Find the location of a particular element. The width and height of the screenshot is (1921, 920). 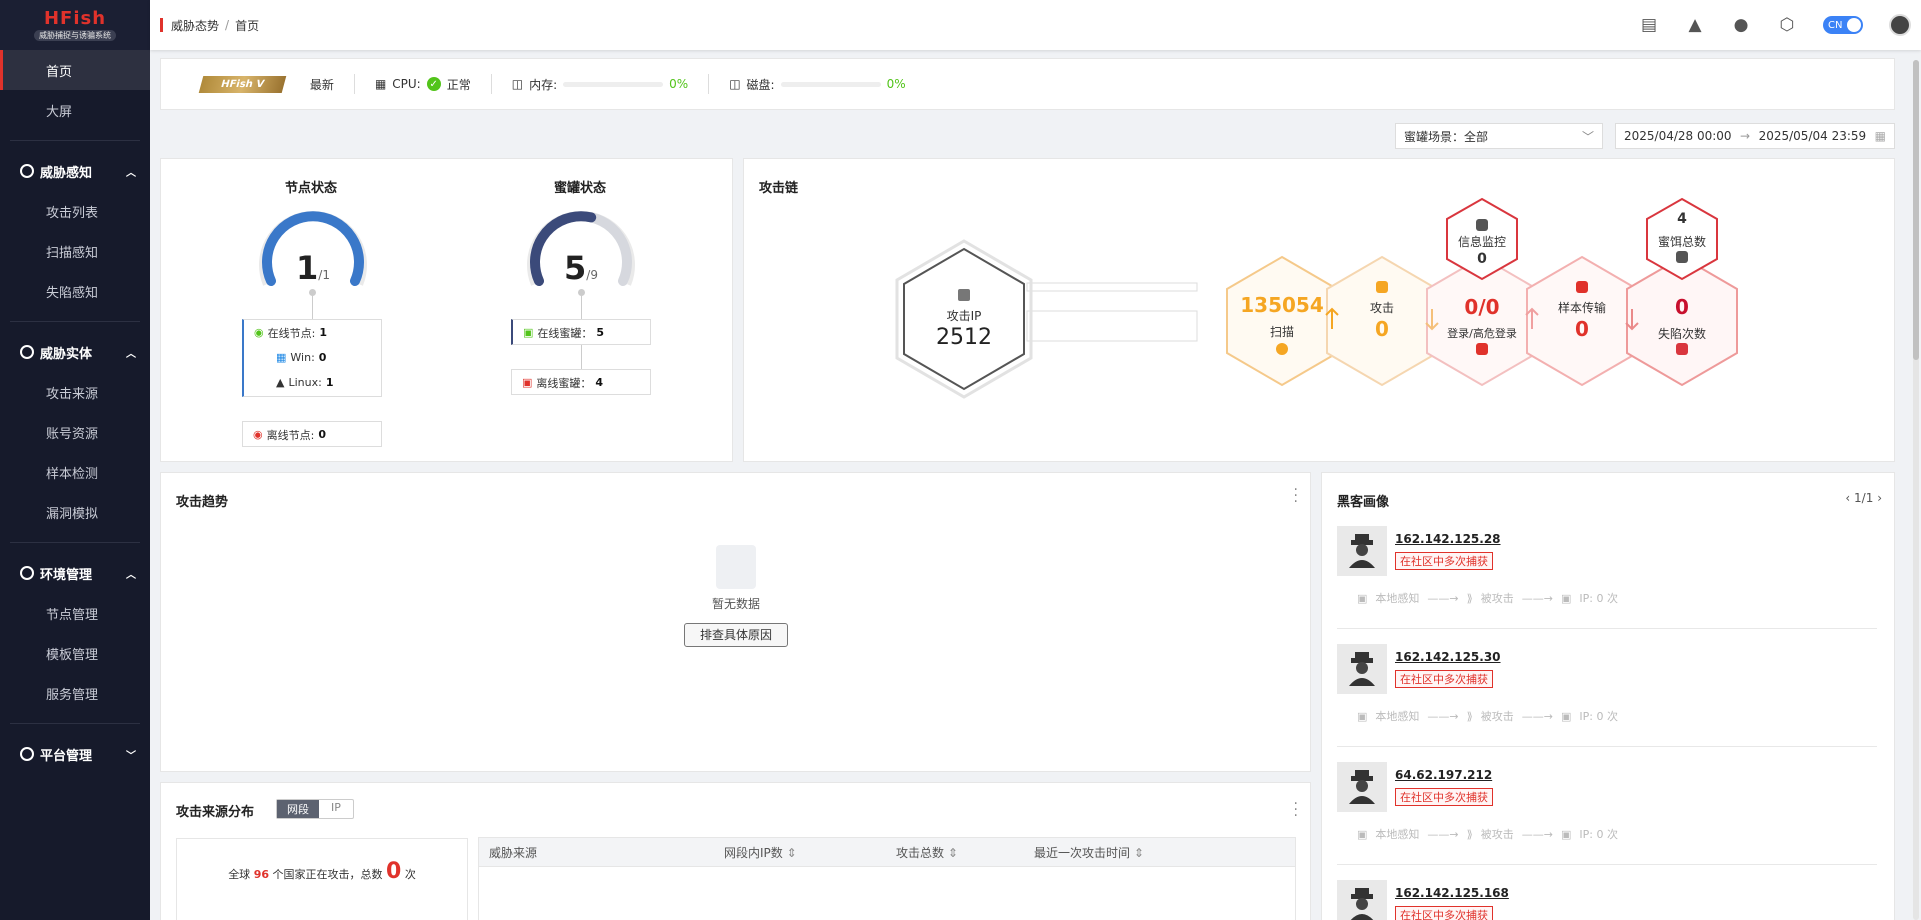

breadcrumb-marker is located at coordinates (161, 25).